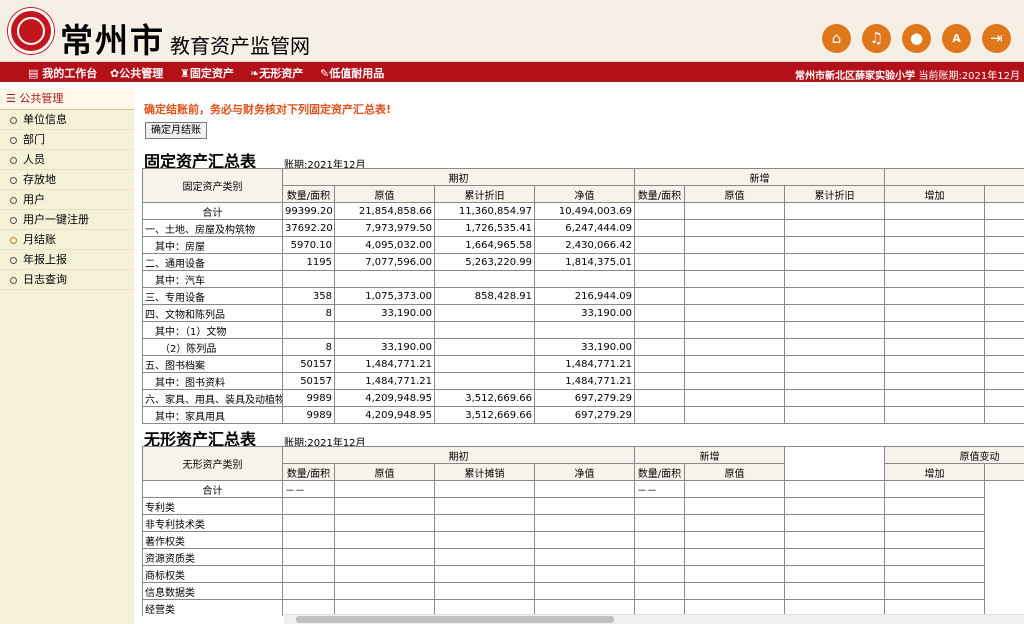 The image size is (1024, 624). Describe the element at coordinates (352, 73) in the screenshot. I see `nav-low-value: ✎低值耐用品` at that location.